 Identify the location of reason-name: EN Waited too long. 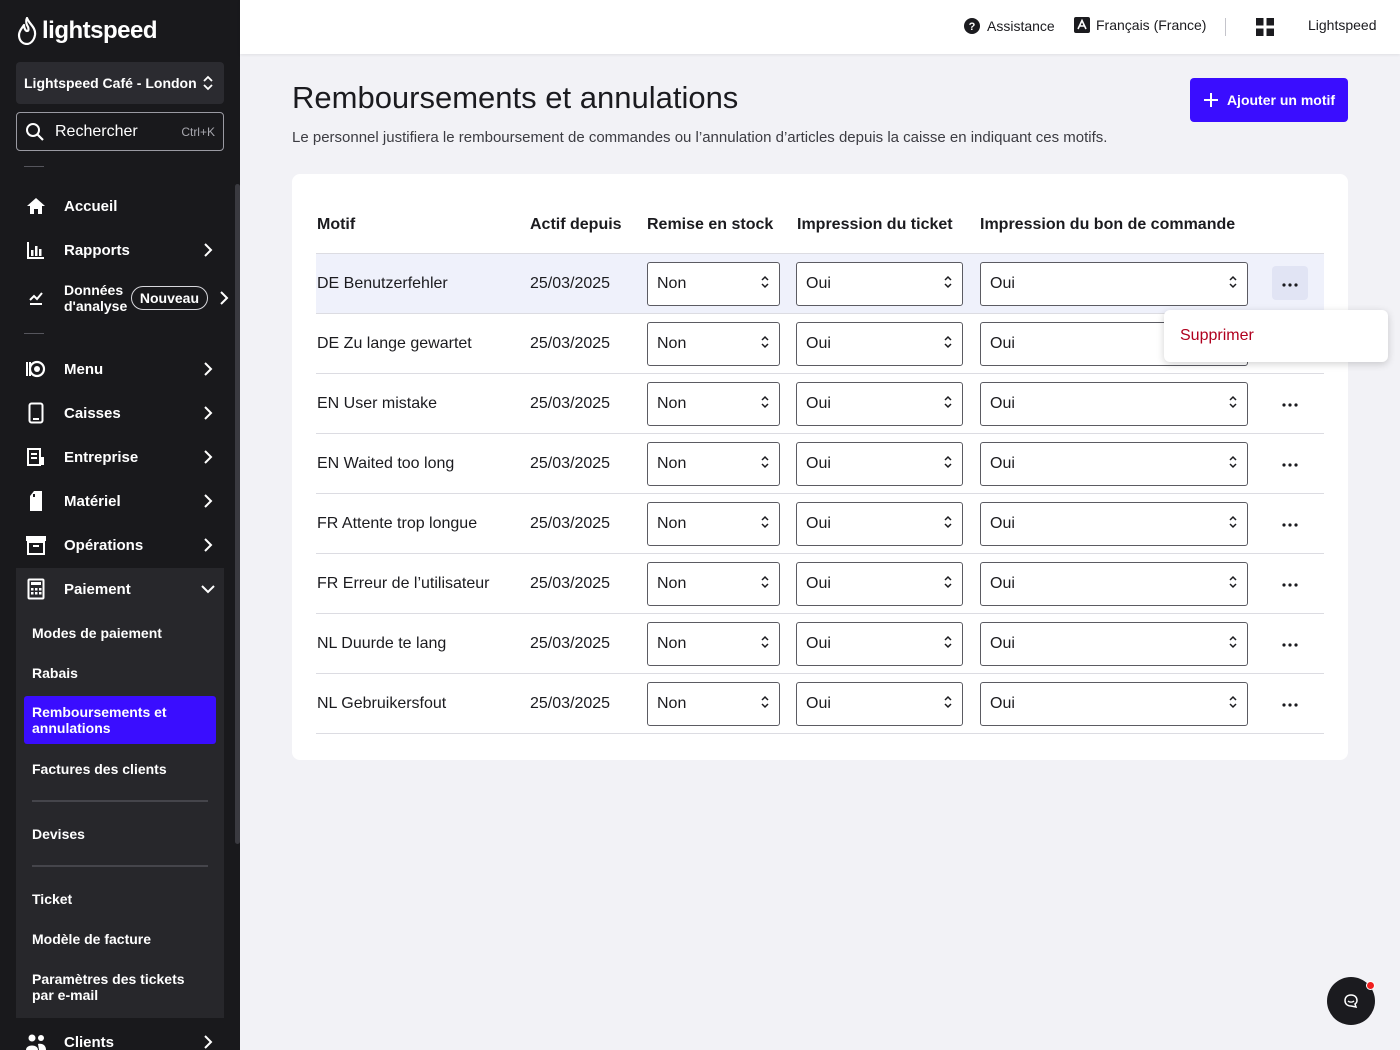
(386, 463).